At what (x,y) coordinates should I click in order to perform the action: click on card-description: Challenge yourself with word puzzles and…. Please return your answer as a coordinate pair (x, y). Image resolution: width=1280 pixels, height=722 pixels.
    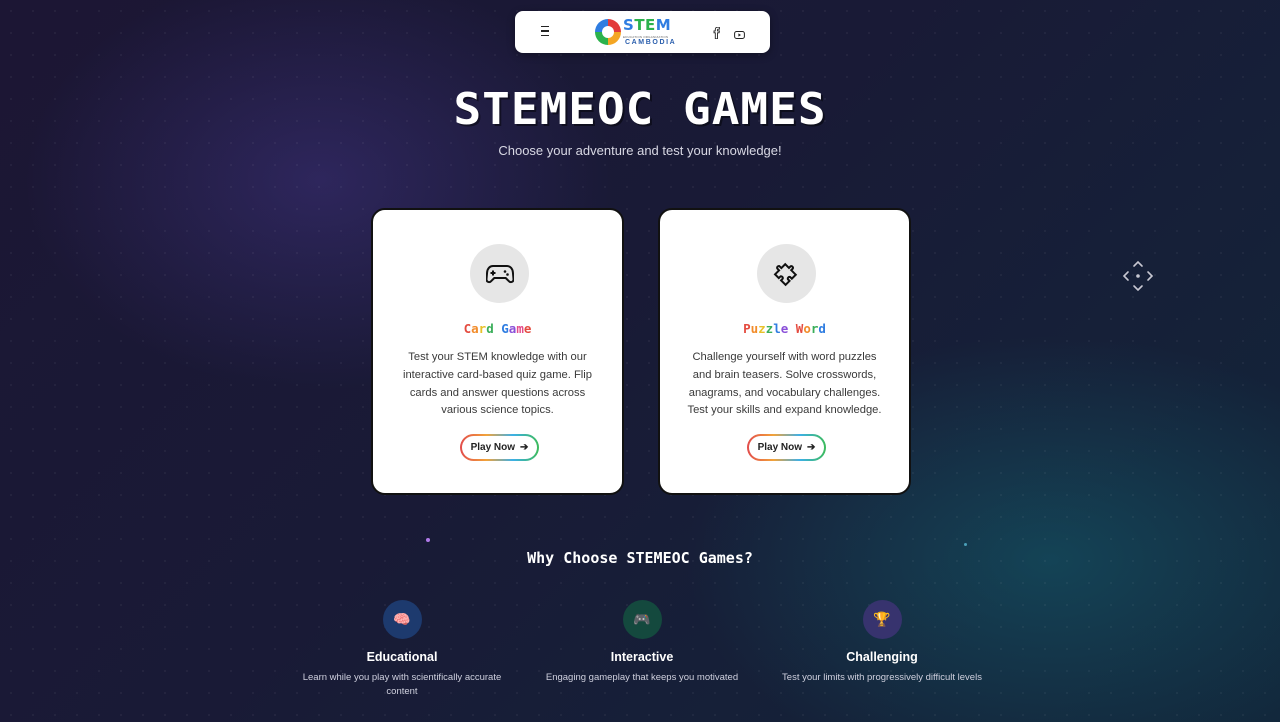
    Looking at the image, I should click on (784, 384).